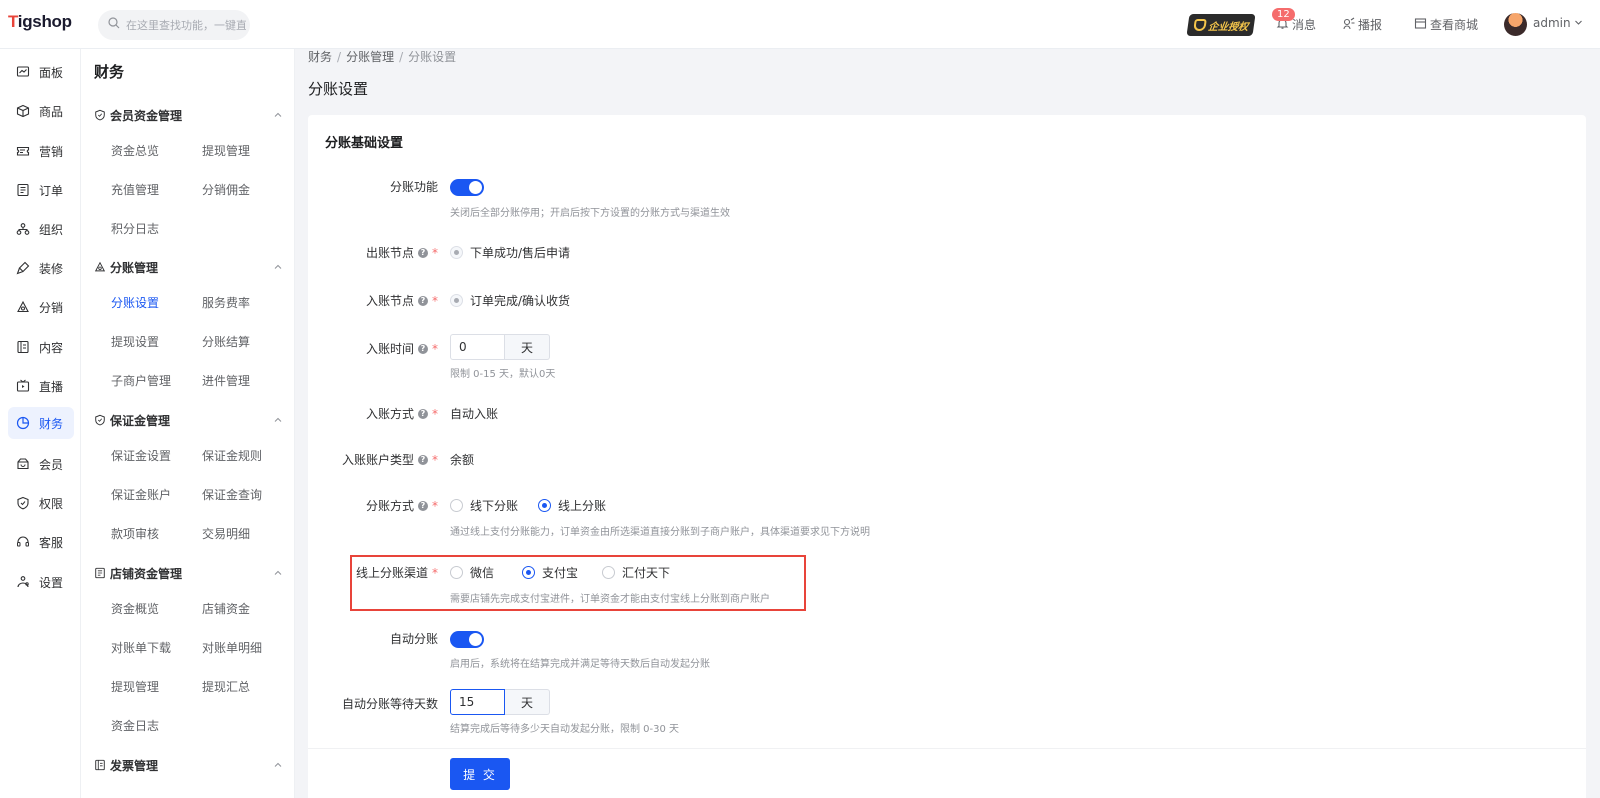  Describe the element at coordinates (226, 341) in the screenshot. I see `submenu-link: 分账结算` at that location.